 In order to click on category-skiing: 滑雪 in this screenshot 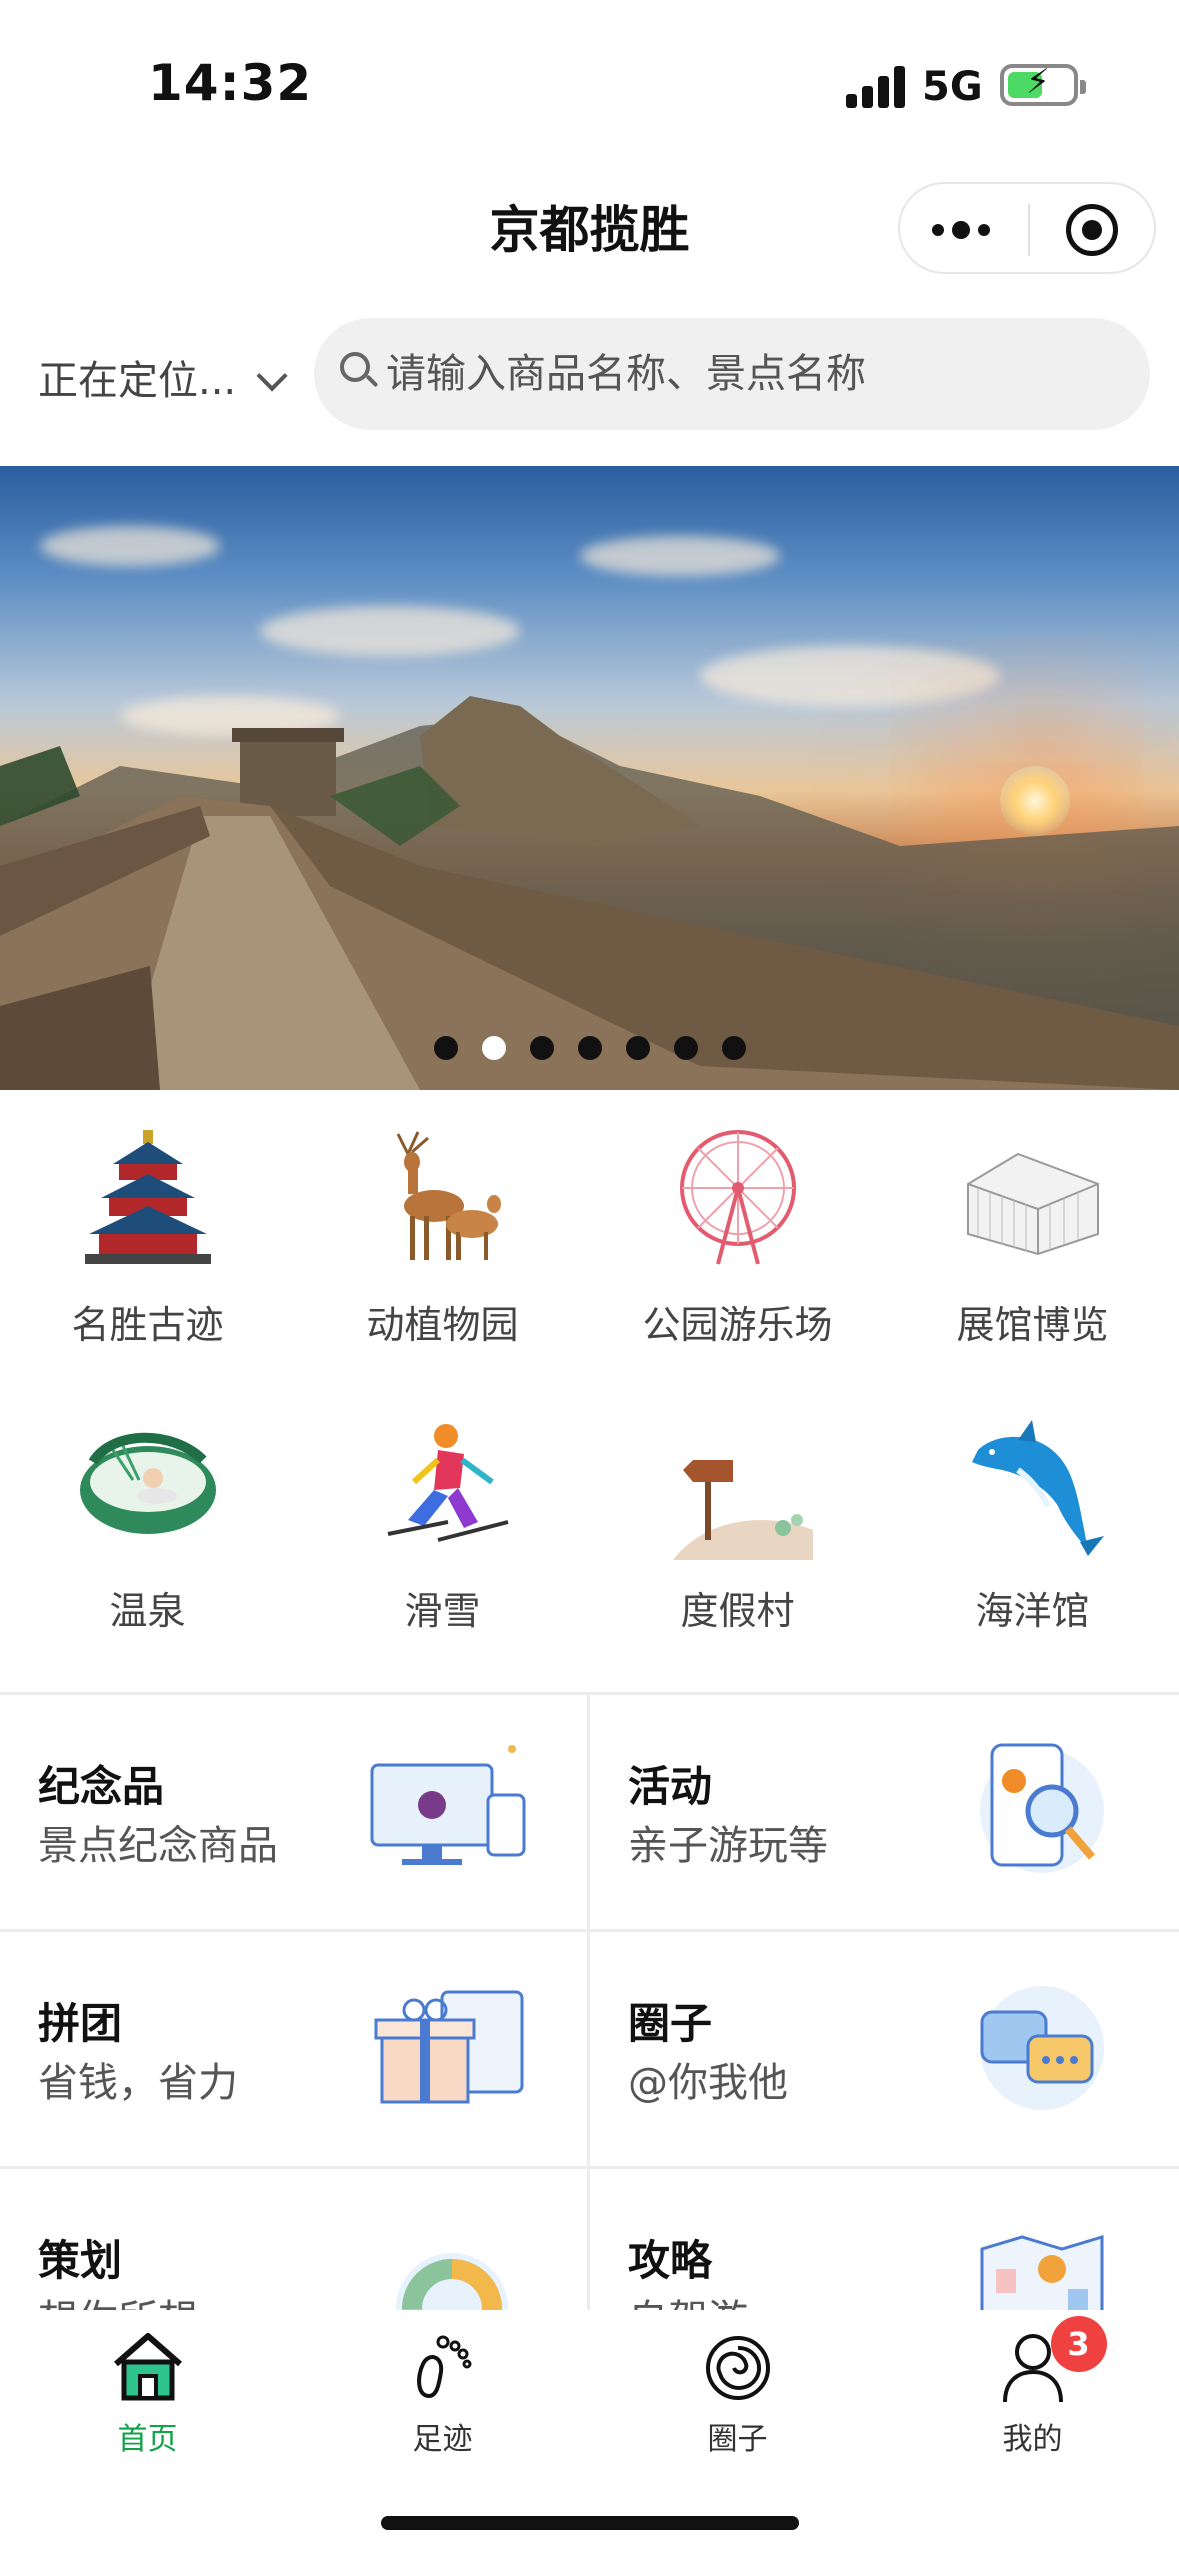, I will do `click(442, 1522)`.